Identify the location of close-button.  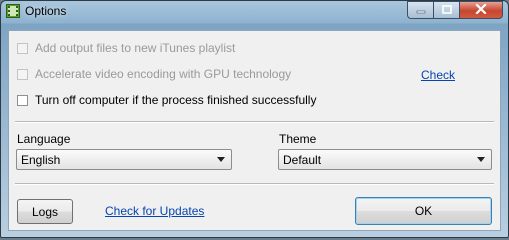
(481, 10).